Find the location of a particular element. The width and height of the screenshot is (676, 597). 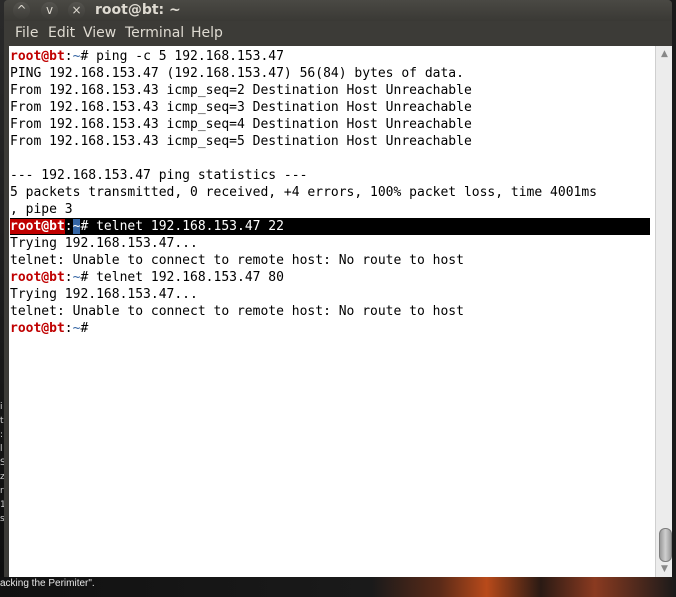

command-text: # telnet 192.168.153.47 22 is located at coordinates (182, 226).